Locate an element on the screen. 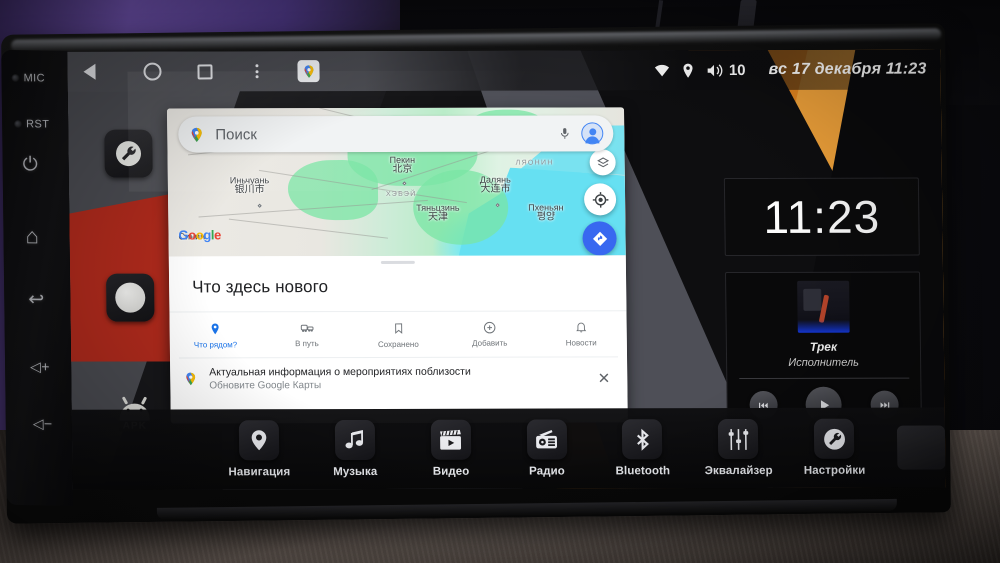 This screenshot has height=563, width=1000. directions-button is located at coordinates (599, 238).